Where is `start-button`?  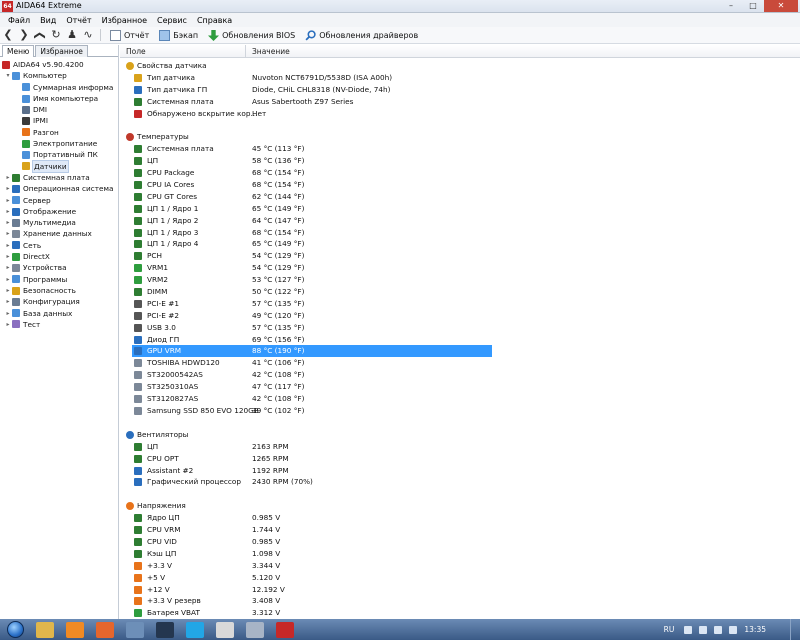
start-button is located at coordinates (15, 629).